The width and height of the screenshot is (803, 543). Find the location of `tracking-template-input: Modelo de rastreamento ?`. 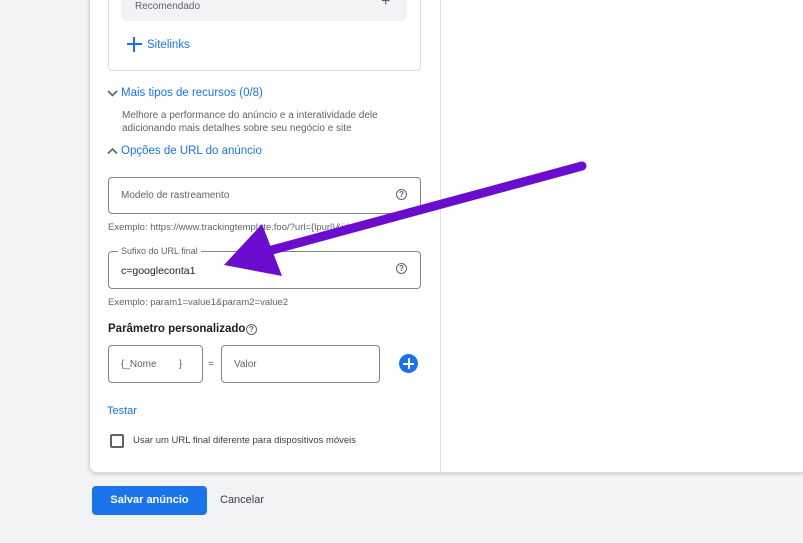

tracking-template-input: Modelo de rastreamento ? is located at coordinates (264, 195).